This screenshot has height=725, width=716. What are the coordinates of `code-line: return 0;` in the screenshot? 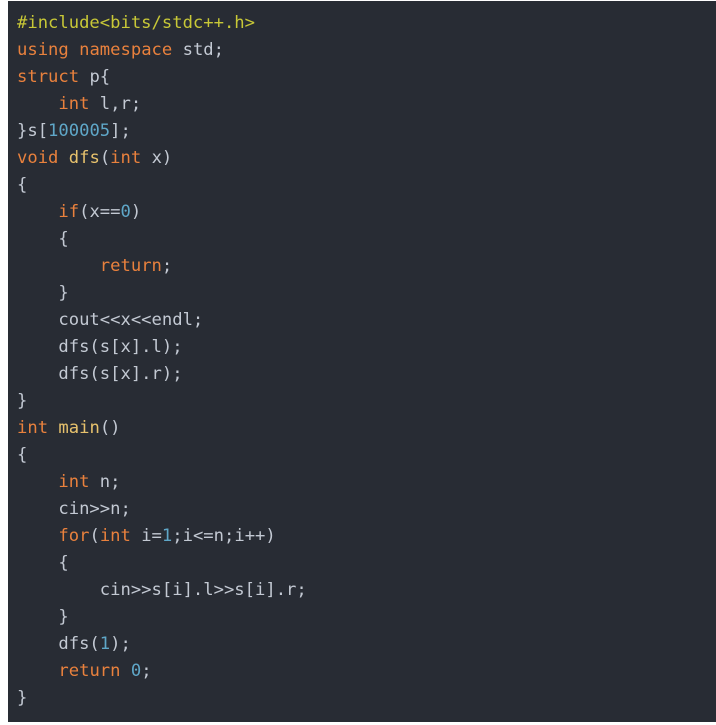 It's located at (366, 671).